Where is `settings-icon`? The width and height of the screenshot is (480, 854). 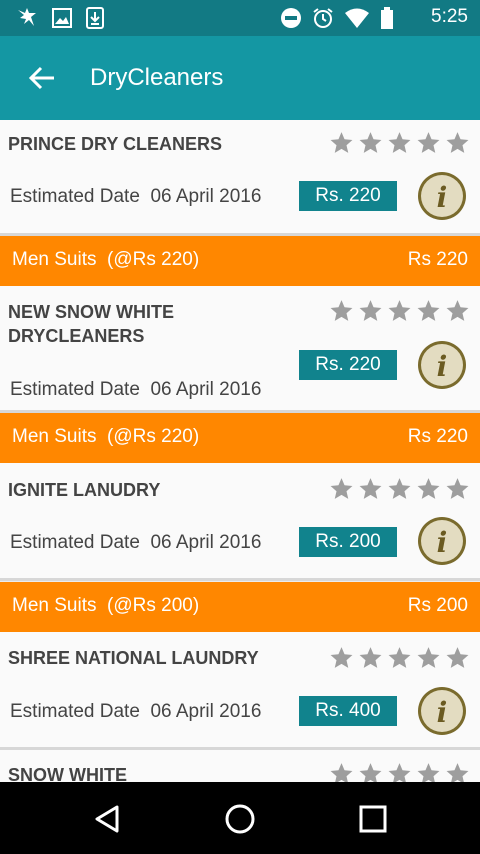 settings-icon is located at coordinates (27, 17).